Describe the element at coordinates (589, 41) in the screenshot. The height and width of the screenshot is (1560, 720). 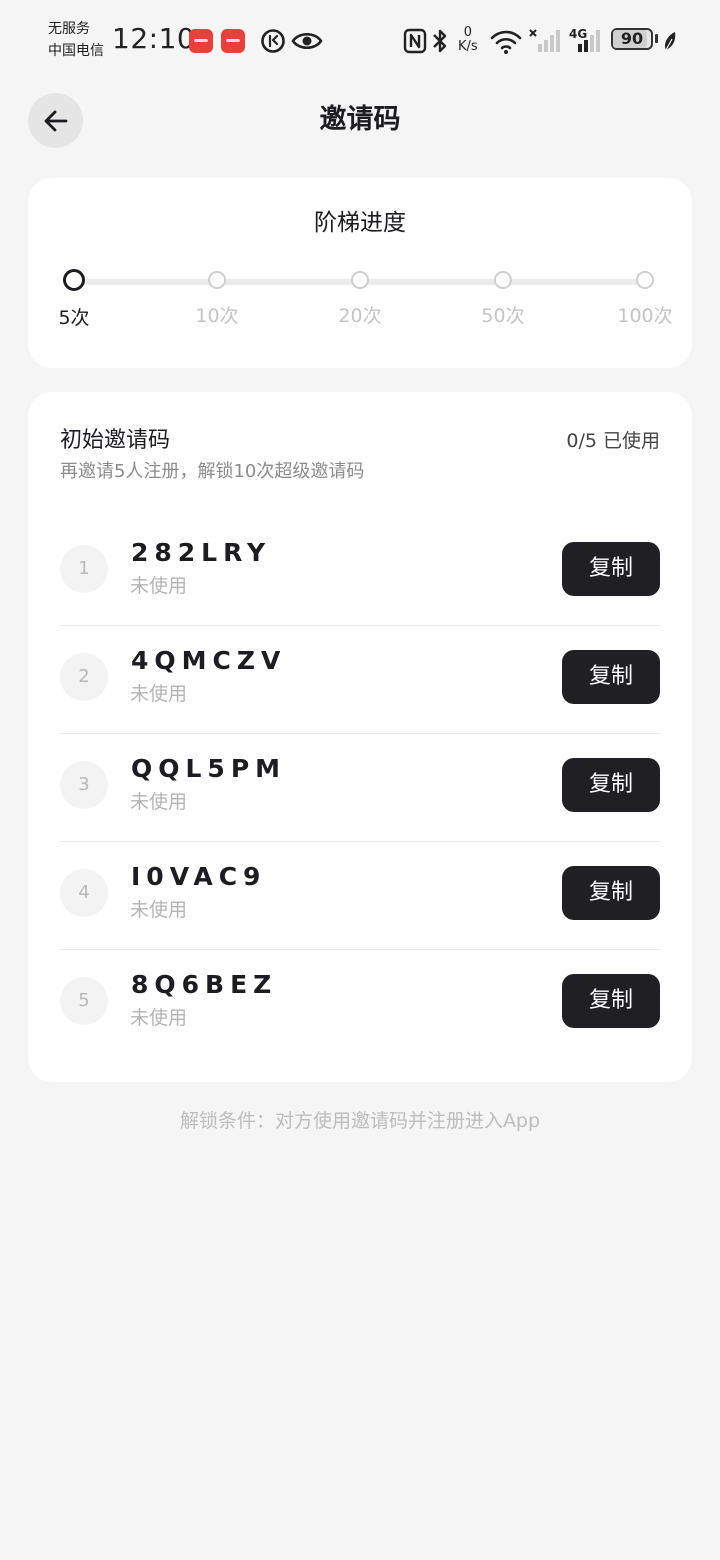
I see `signal-4g-icon` at that location.